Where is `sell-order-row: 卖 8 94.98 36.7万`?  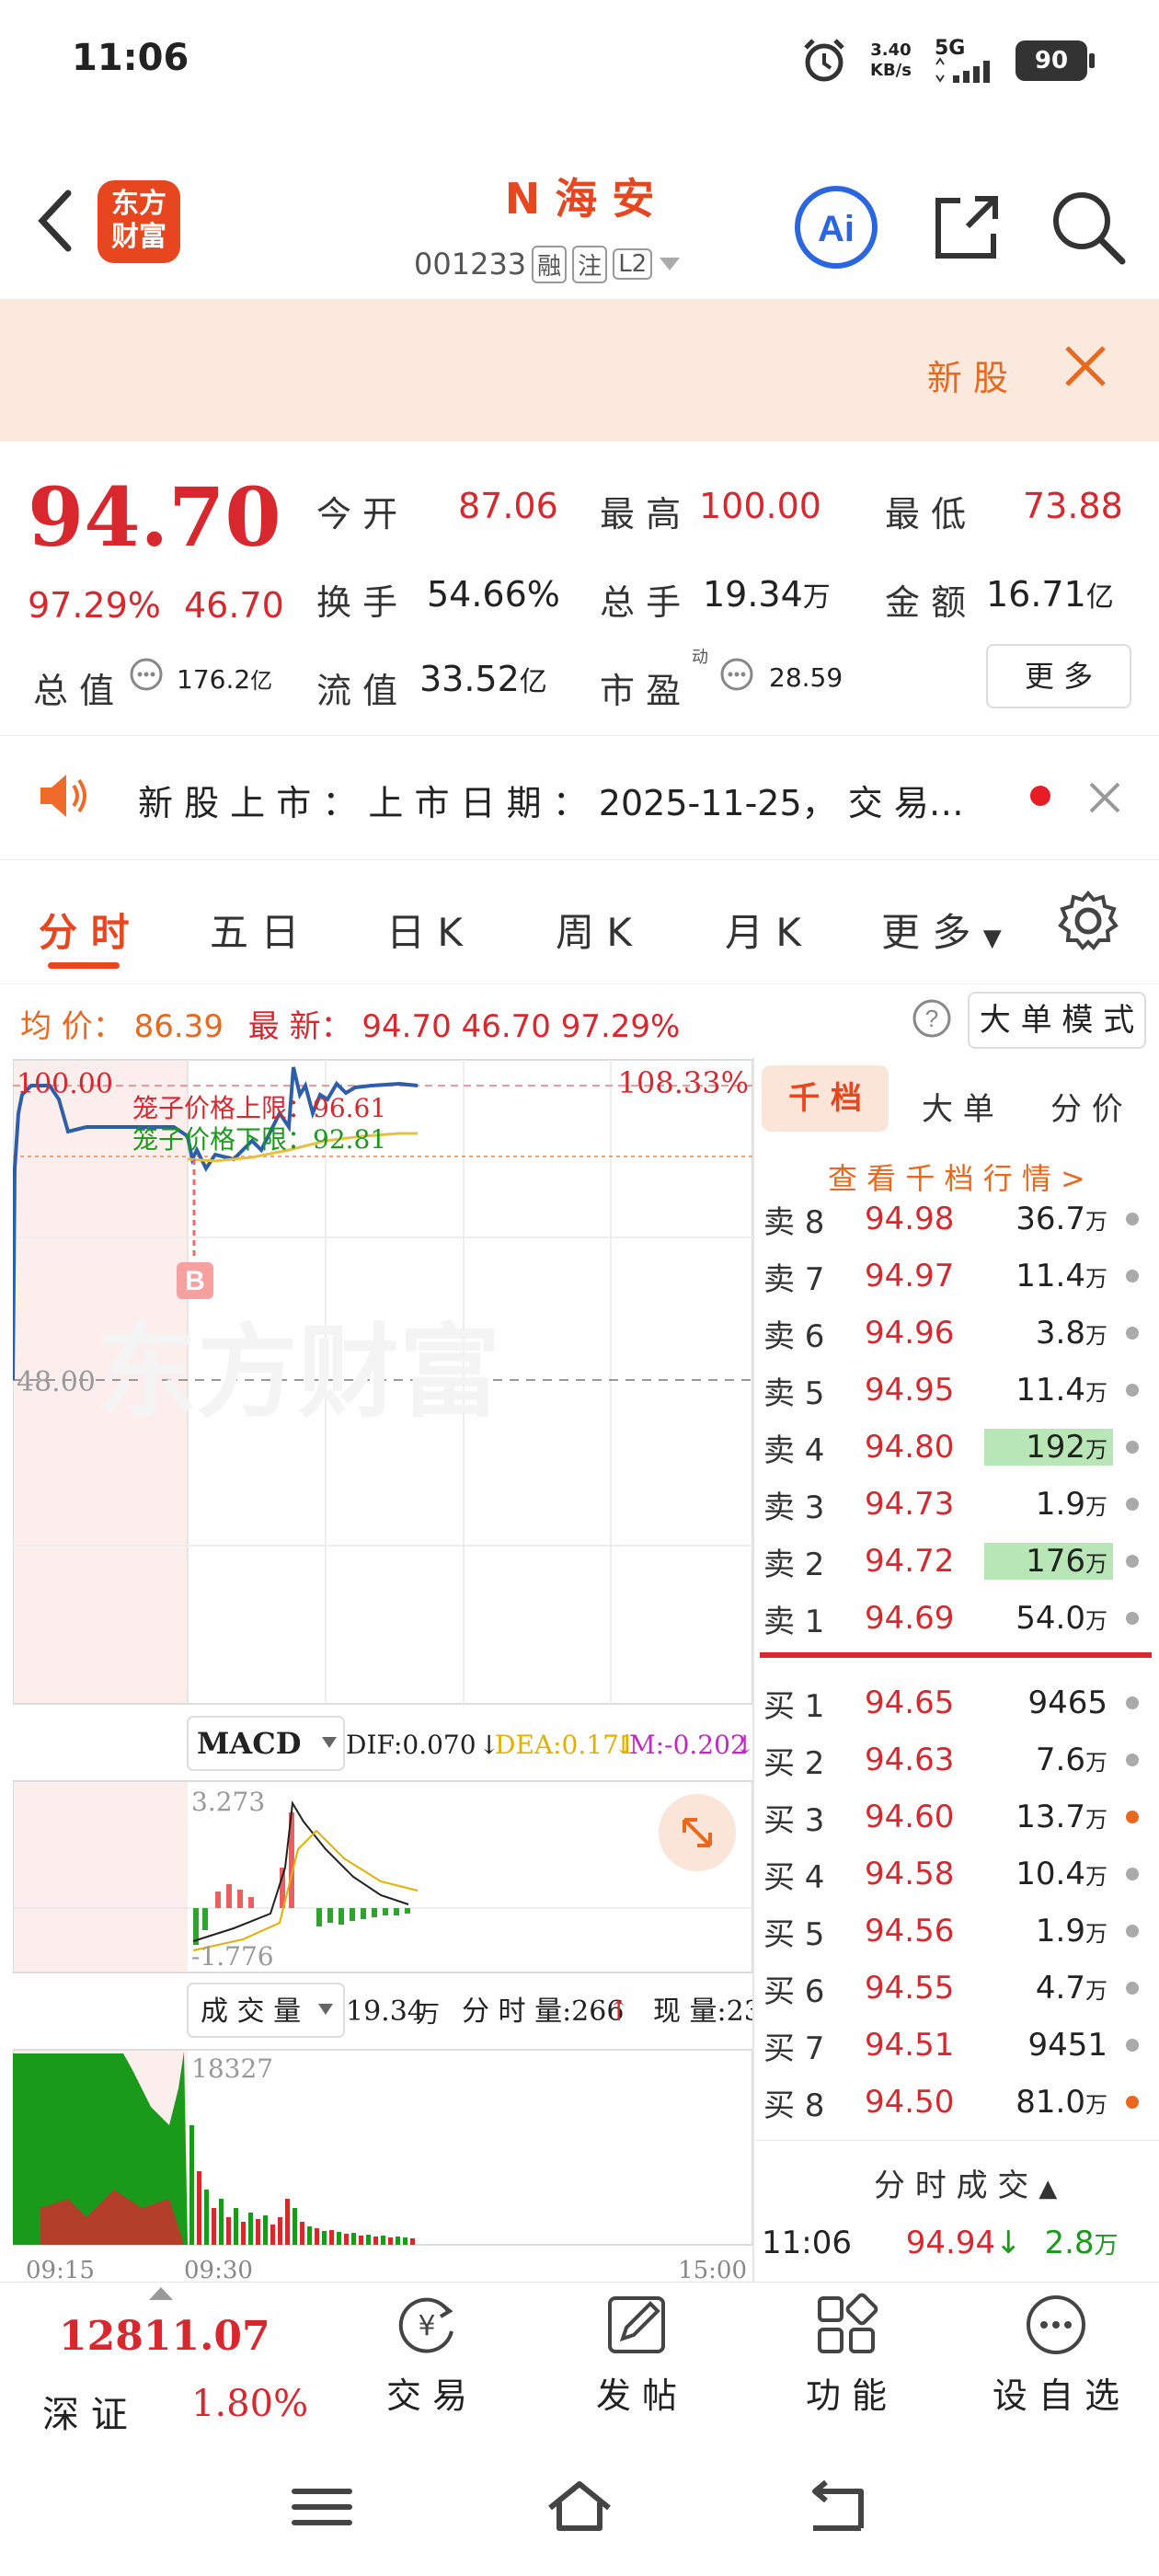 sell-order-row: 卖 8 94.98 36.7万 is located at coordinates (956, 1219).